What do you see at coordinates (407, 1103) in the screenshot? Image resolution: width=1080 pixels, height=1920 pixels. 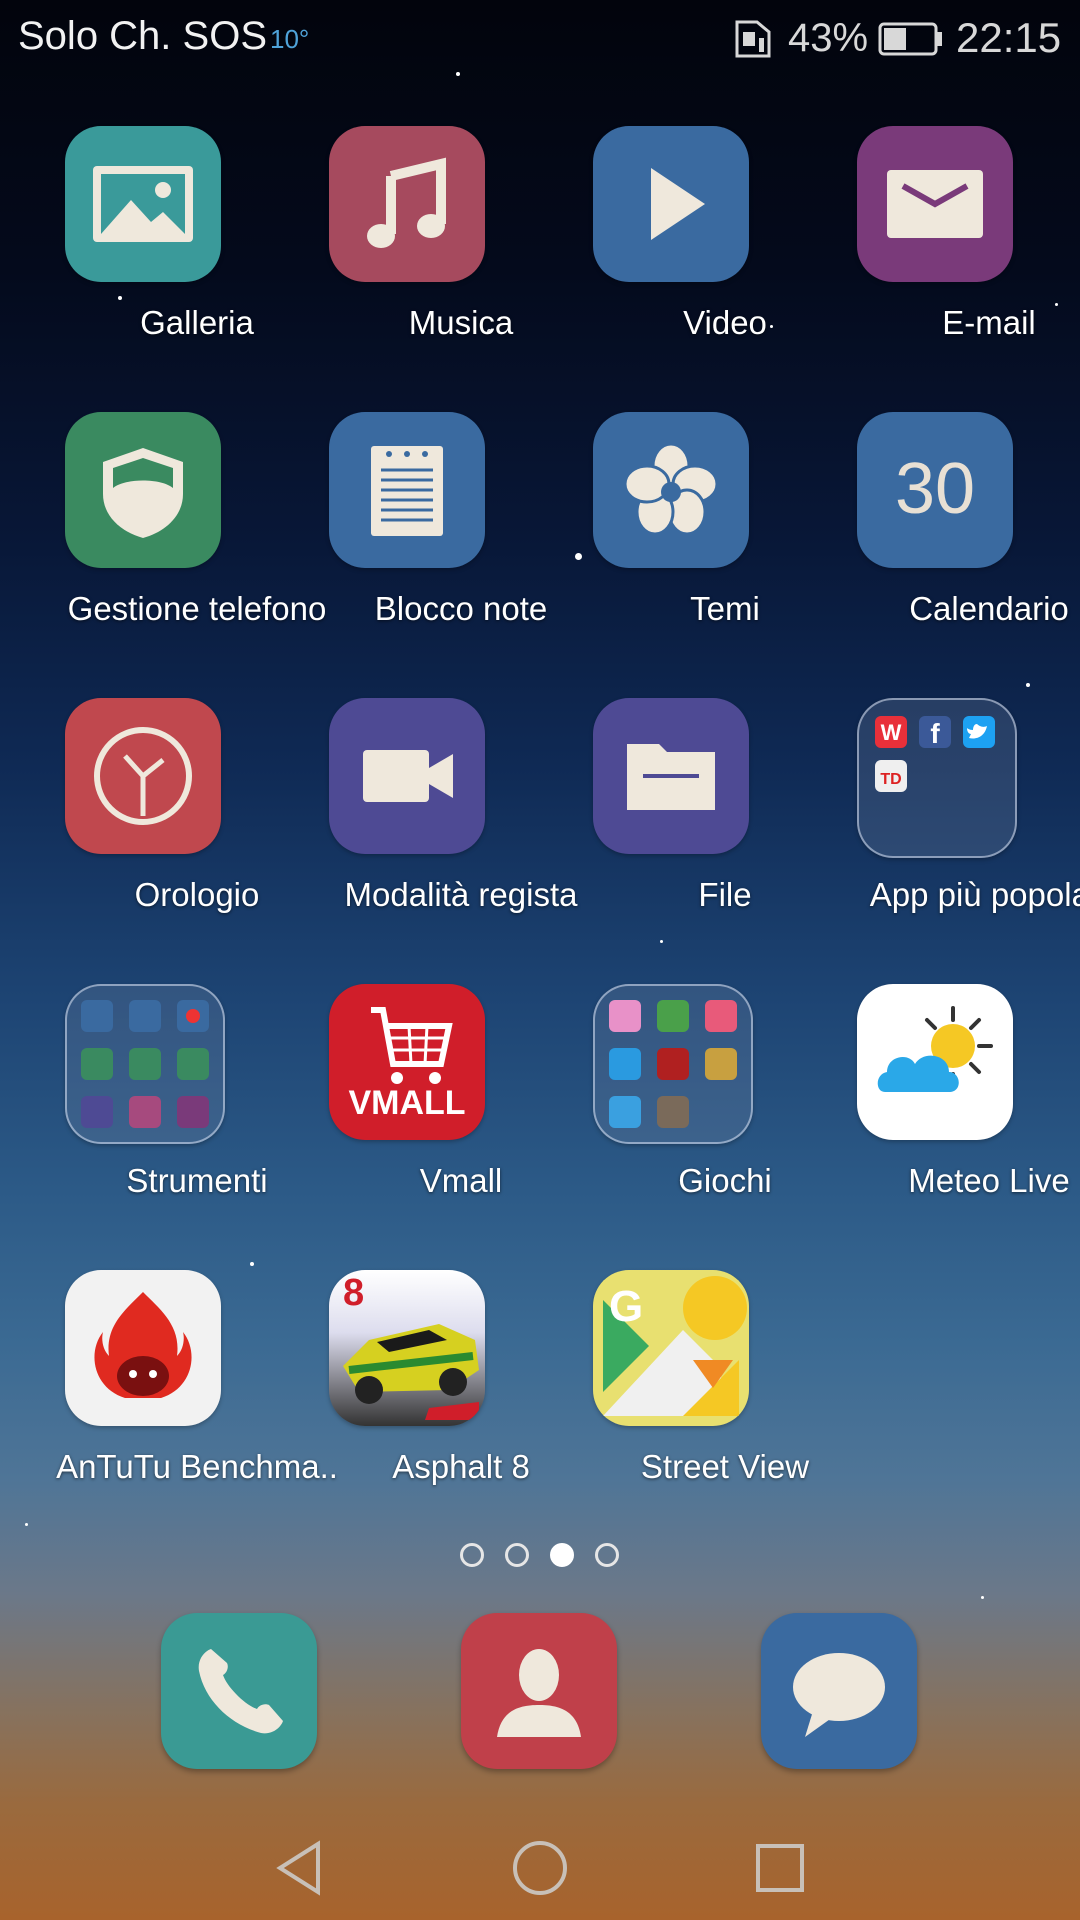 I see `vmall-logo-text: VMALL` at bounding box center [407, 1103].